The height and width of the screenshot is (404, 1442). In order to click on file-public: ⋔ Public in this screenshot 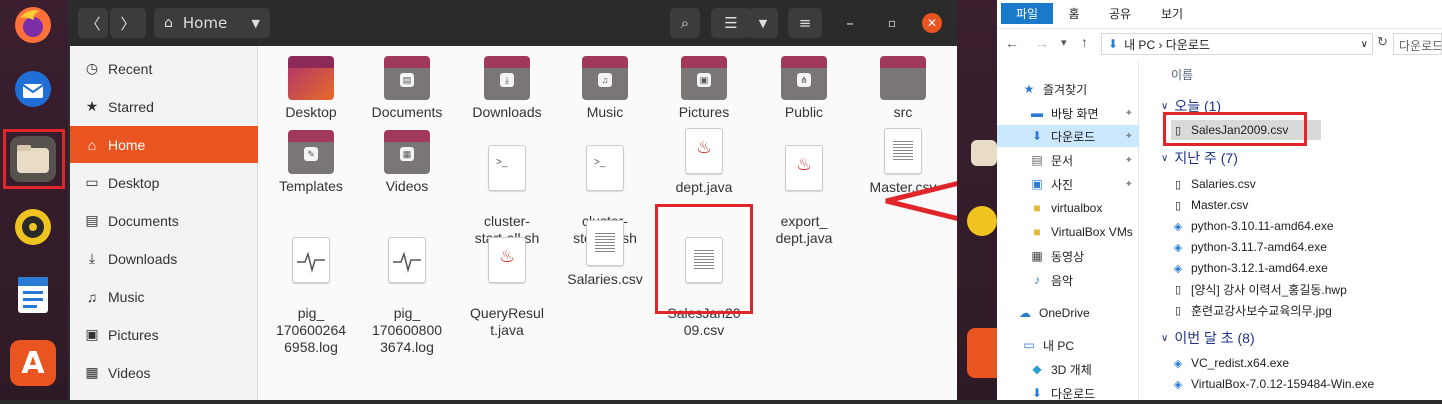, I will do `click(804, 88)`.